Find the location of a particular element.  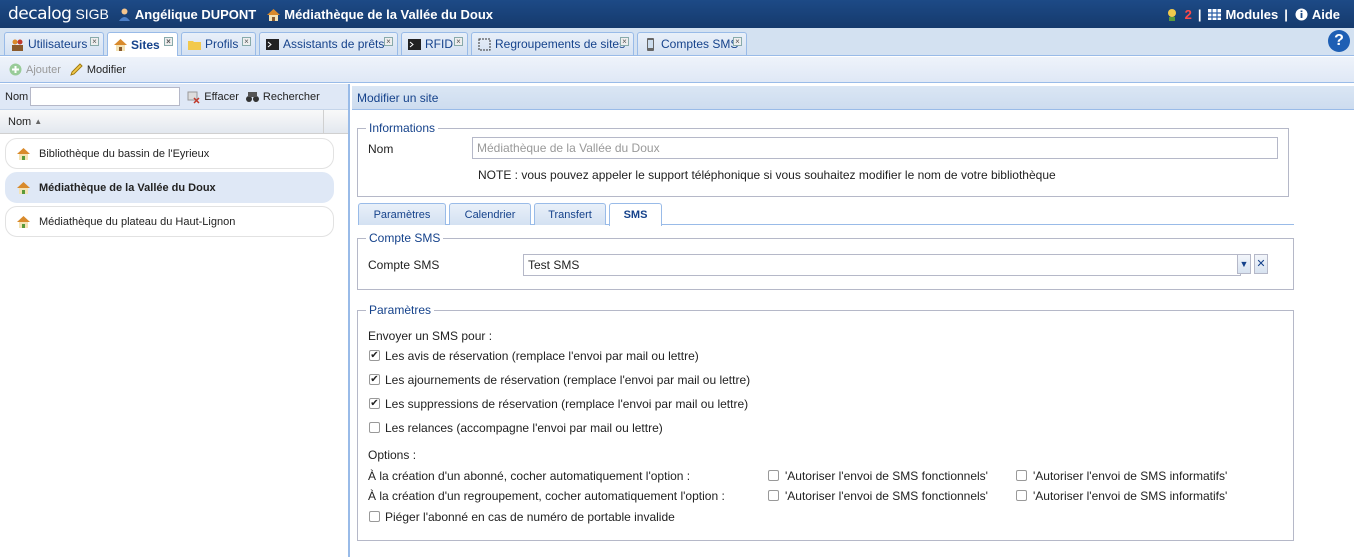

notification-count: 2 is located at coordinates (1188, 14).